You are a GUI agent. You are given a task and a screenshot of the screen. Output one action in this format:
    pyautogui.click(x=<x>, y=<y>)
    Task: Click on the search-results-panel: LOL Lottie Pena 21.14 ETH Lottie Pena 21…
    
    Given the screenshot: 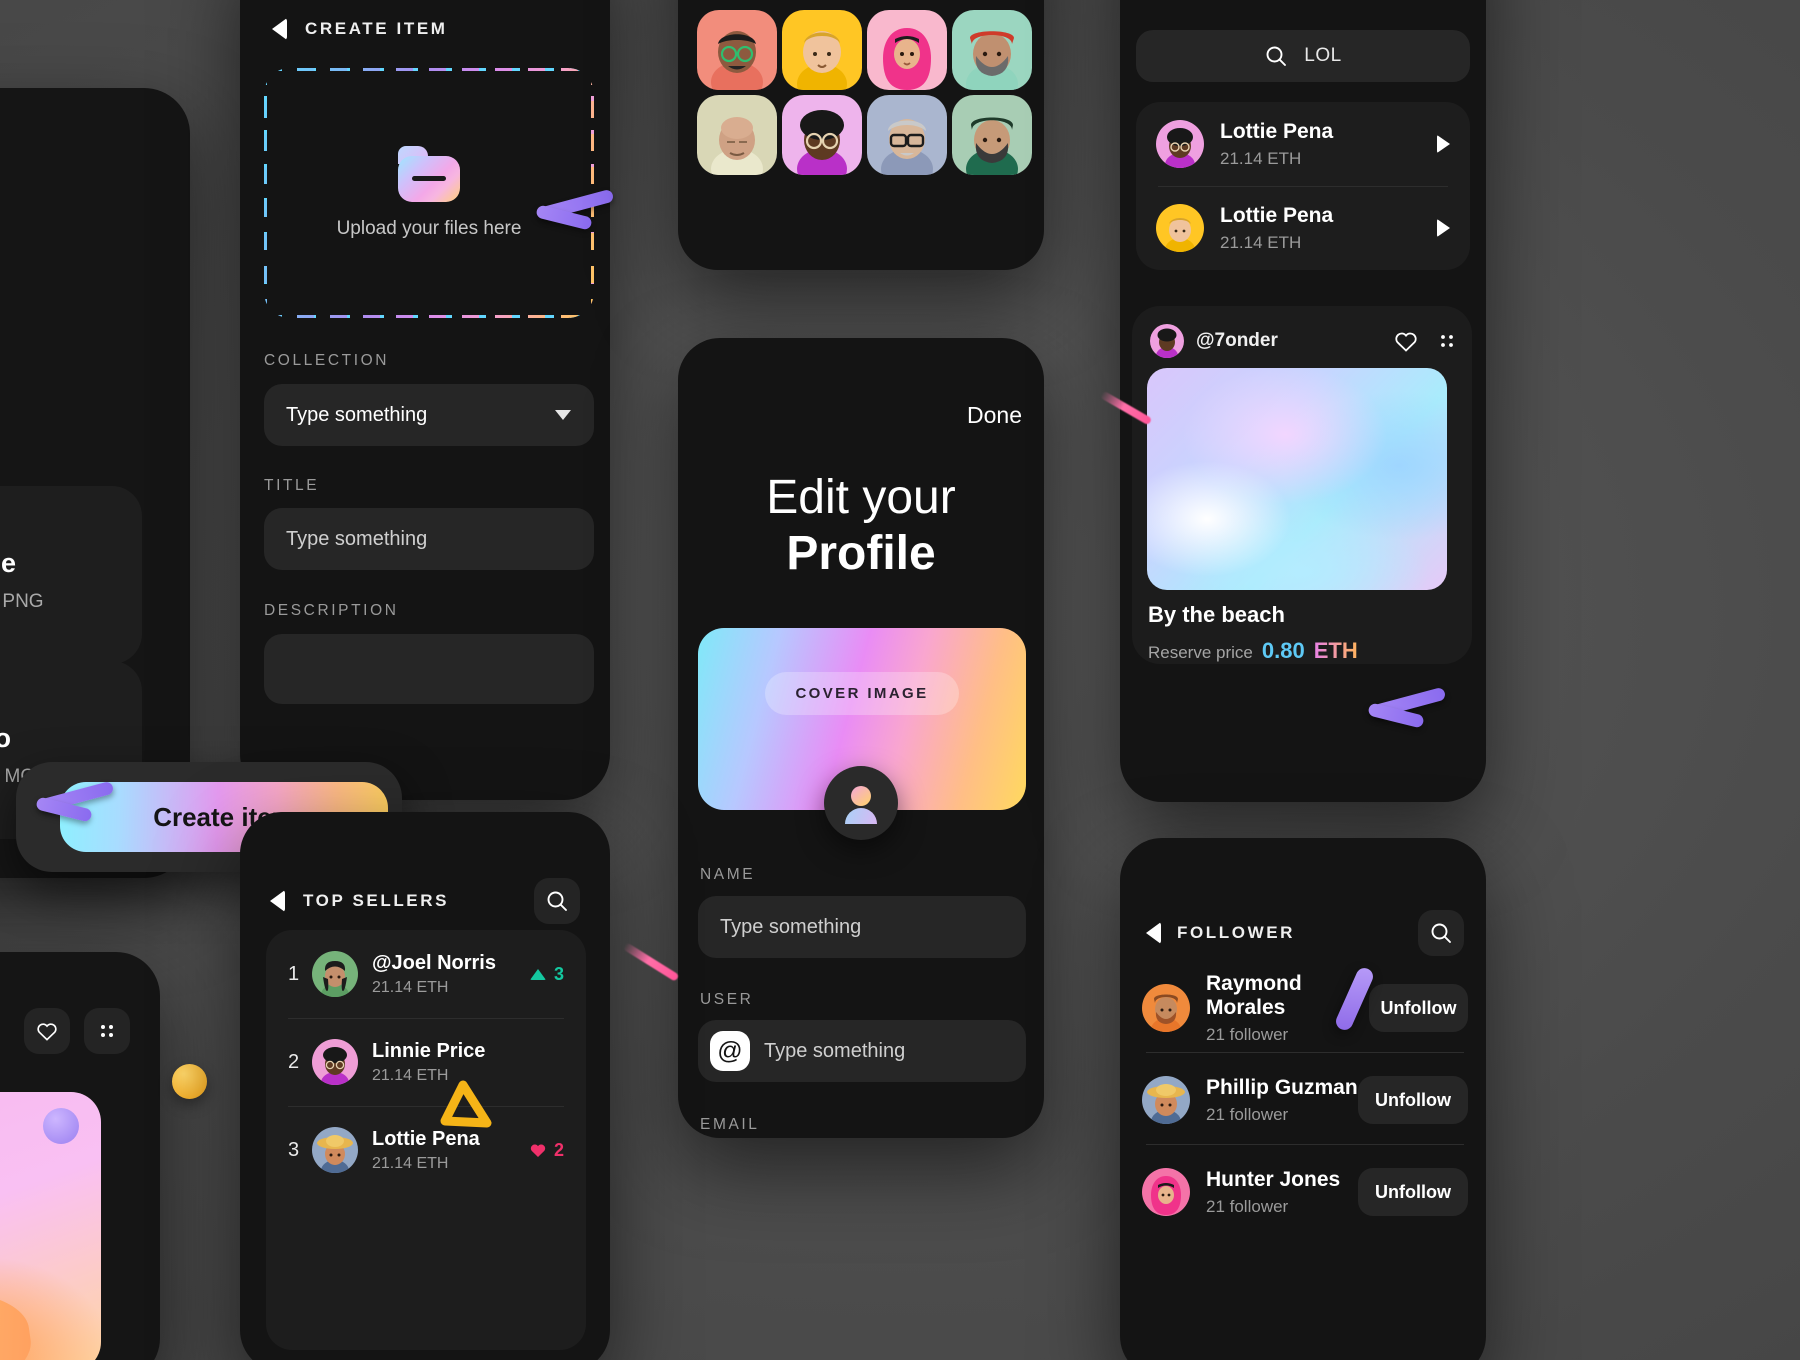 What is the action you would take?
    pyautogui.click(x=1303, y=401)
    